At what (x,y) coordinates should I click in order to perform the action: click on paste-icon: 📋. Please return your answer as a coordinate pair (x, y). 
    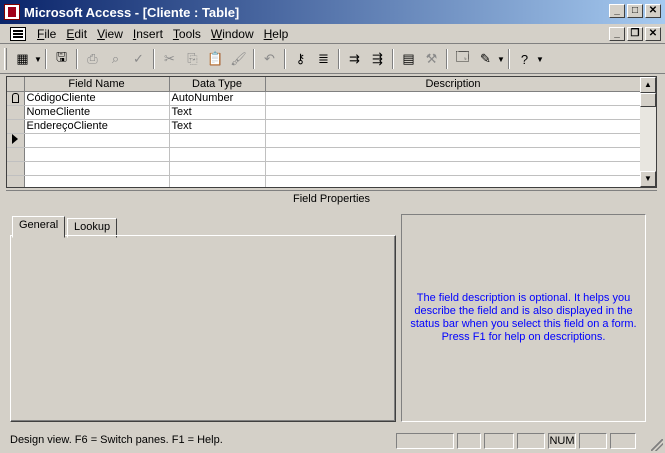
    Looking at the image, I should click on (215, 59).